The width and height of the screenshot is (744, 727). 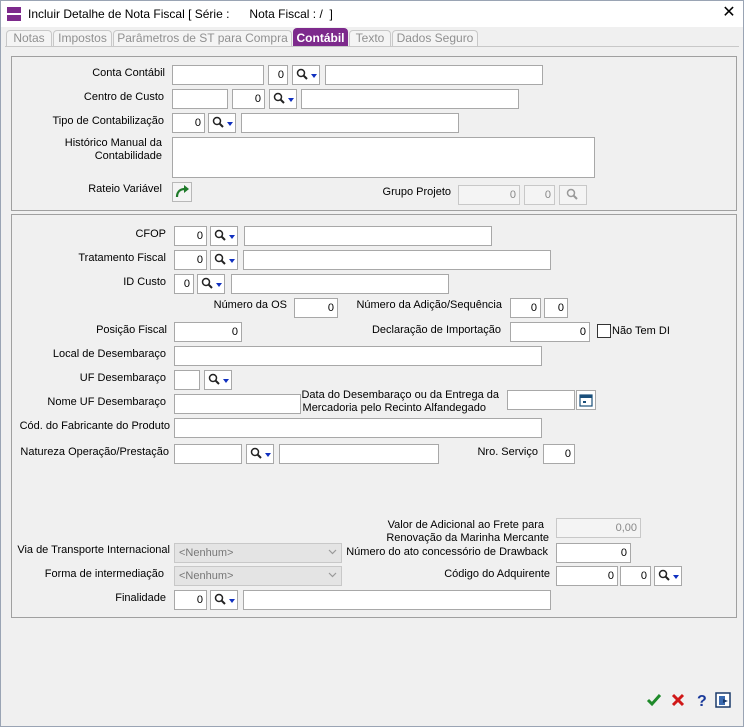 I want to click on tipo-contabilizacao-num-input: 0, so click(x=188, y=123).